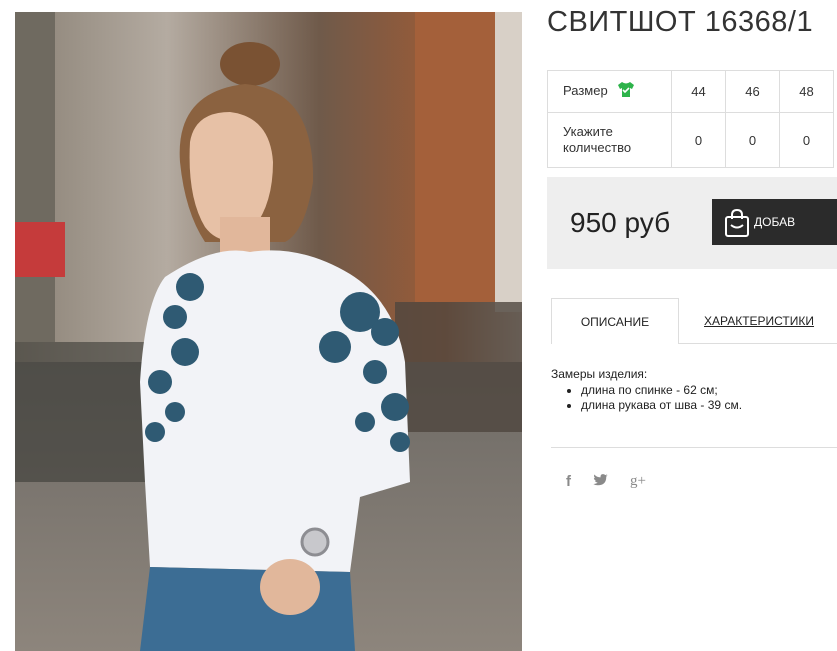  I want to click on size-label-cell: Размер, so click(609, 91).